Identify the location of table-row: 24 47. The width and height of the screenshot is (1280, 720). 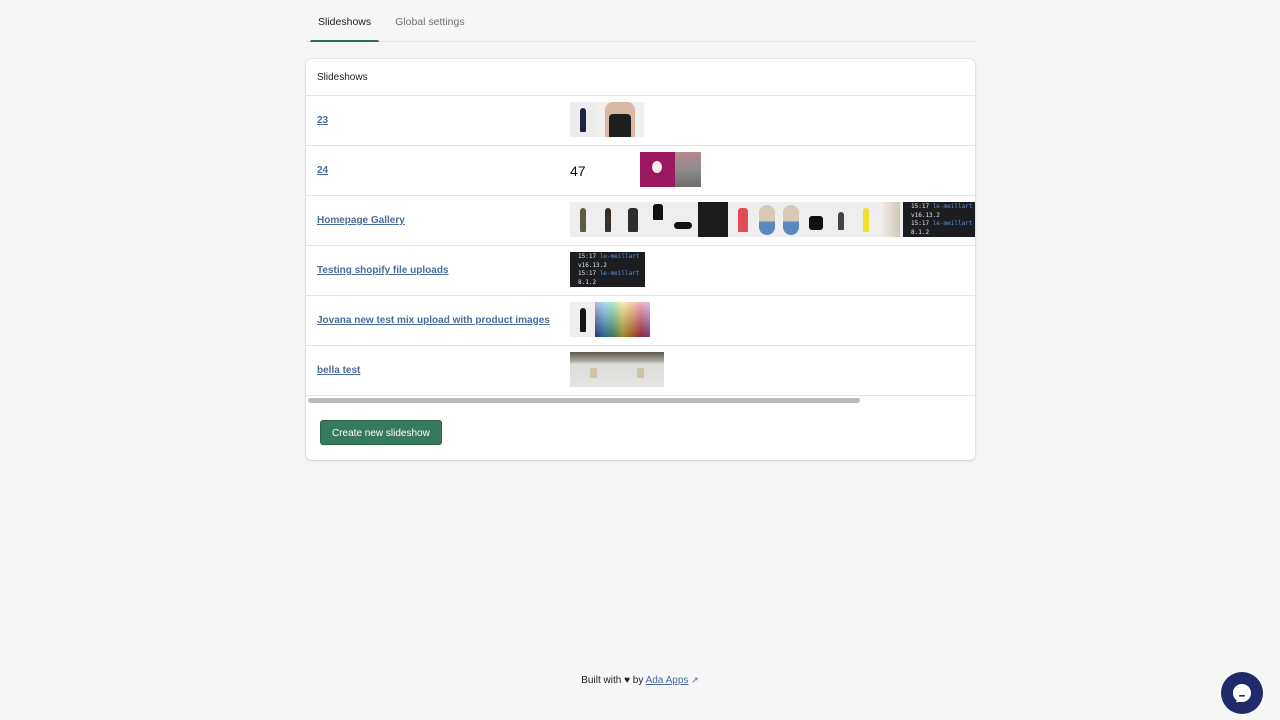
(640, 171).